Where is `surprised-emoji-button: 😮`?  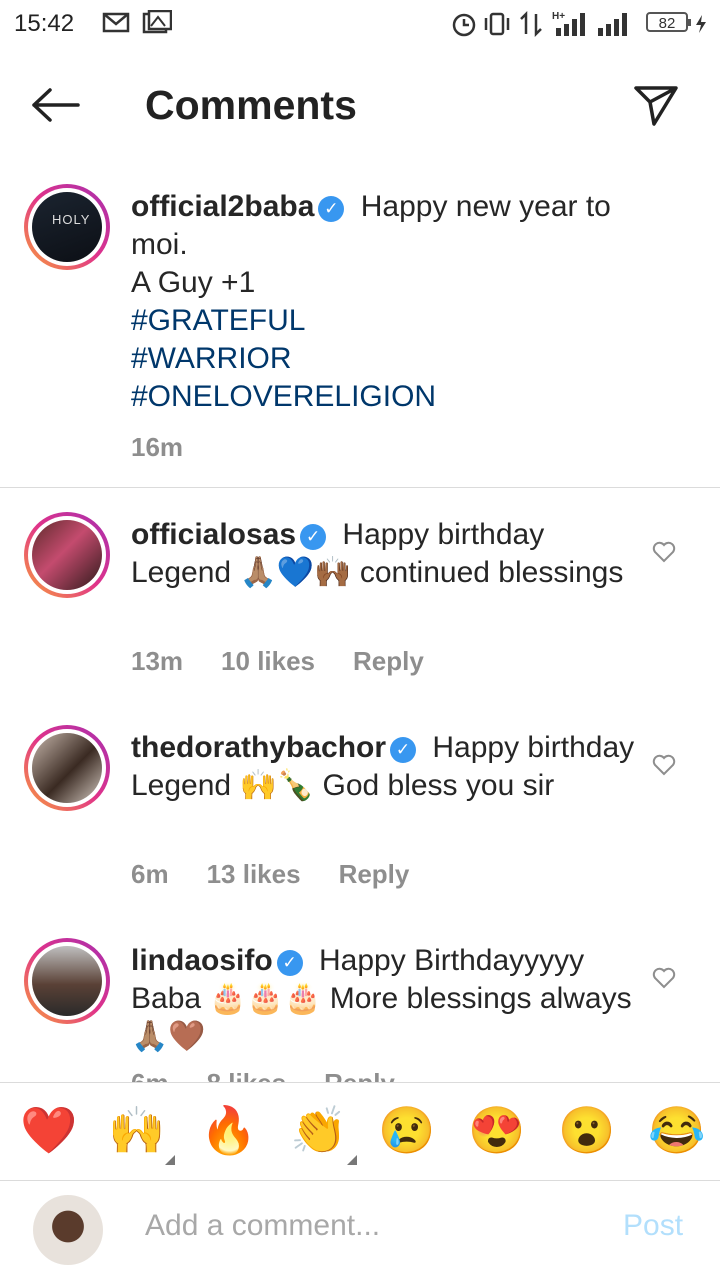 surprised-emoji-button: 😮 is located at coordinates (586, 1130).